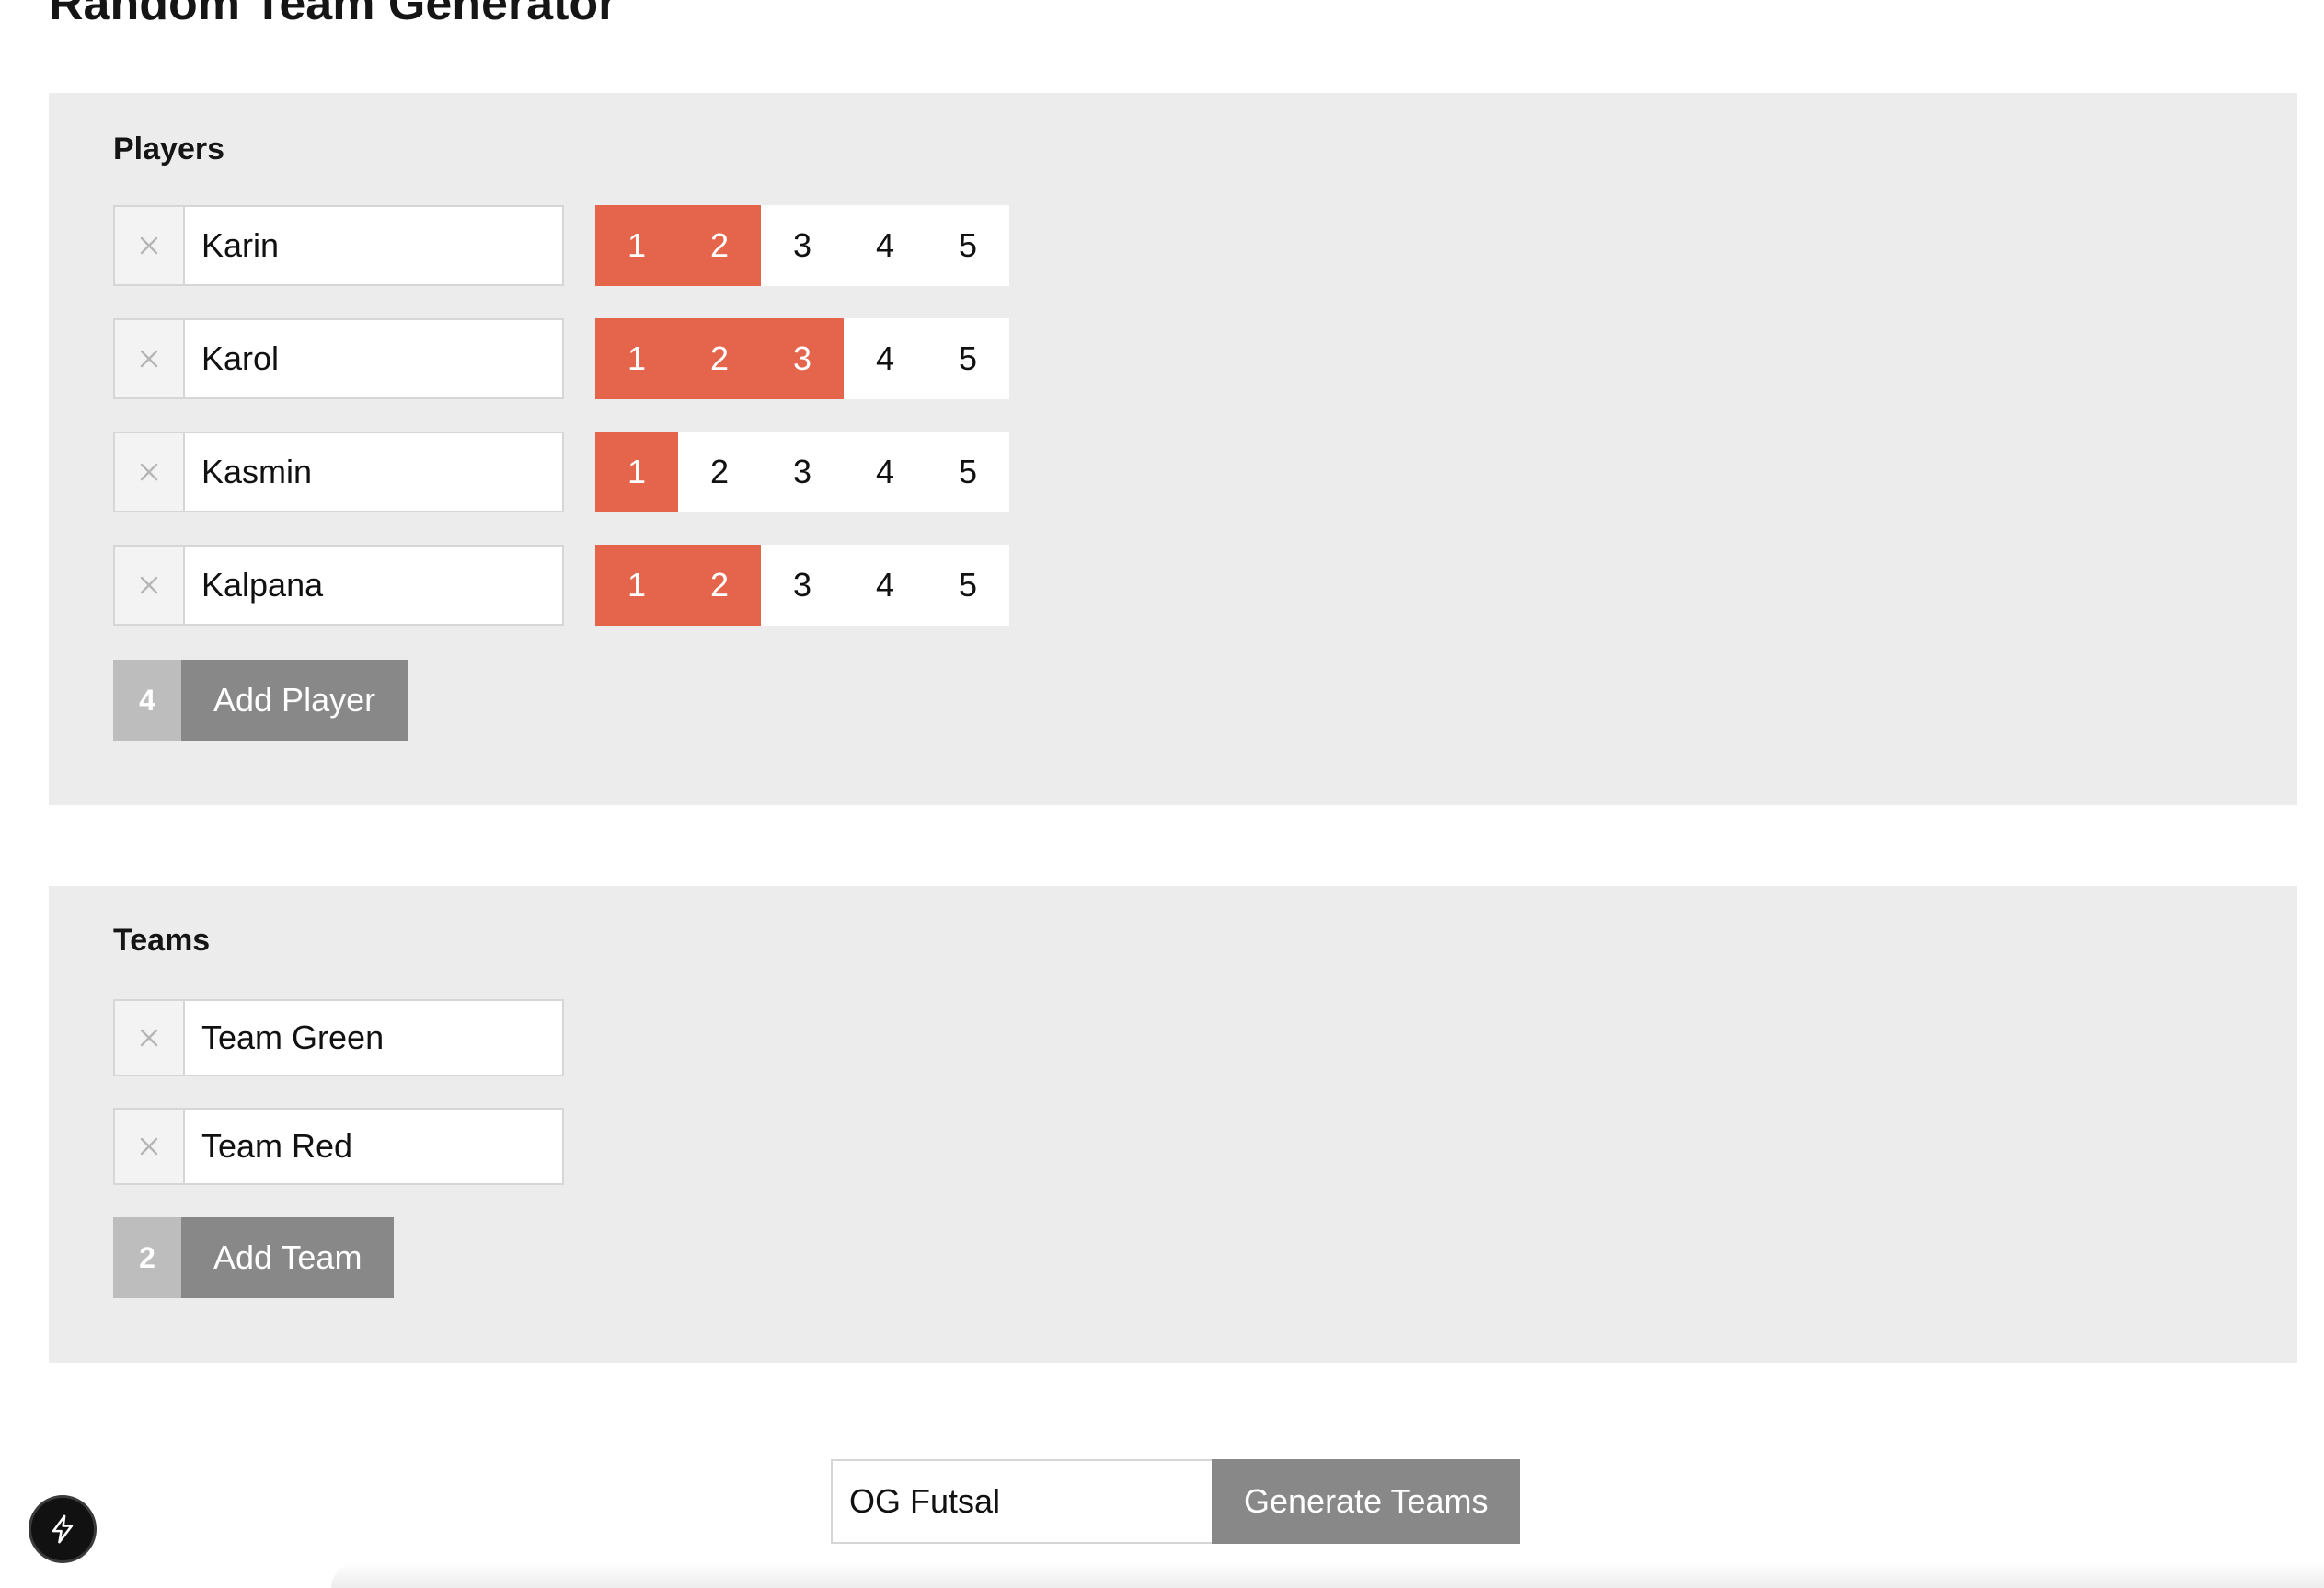 The height and width of the screenshot is (1588, 2324). I want to click on bottom-edge-shadow, so click(1327, 1575).